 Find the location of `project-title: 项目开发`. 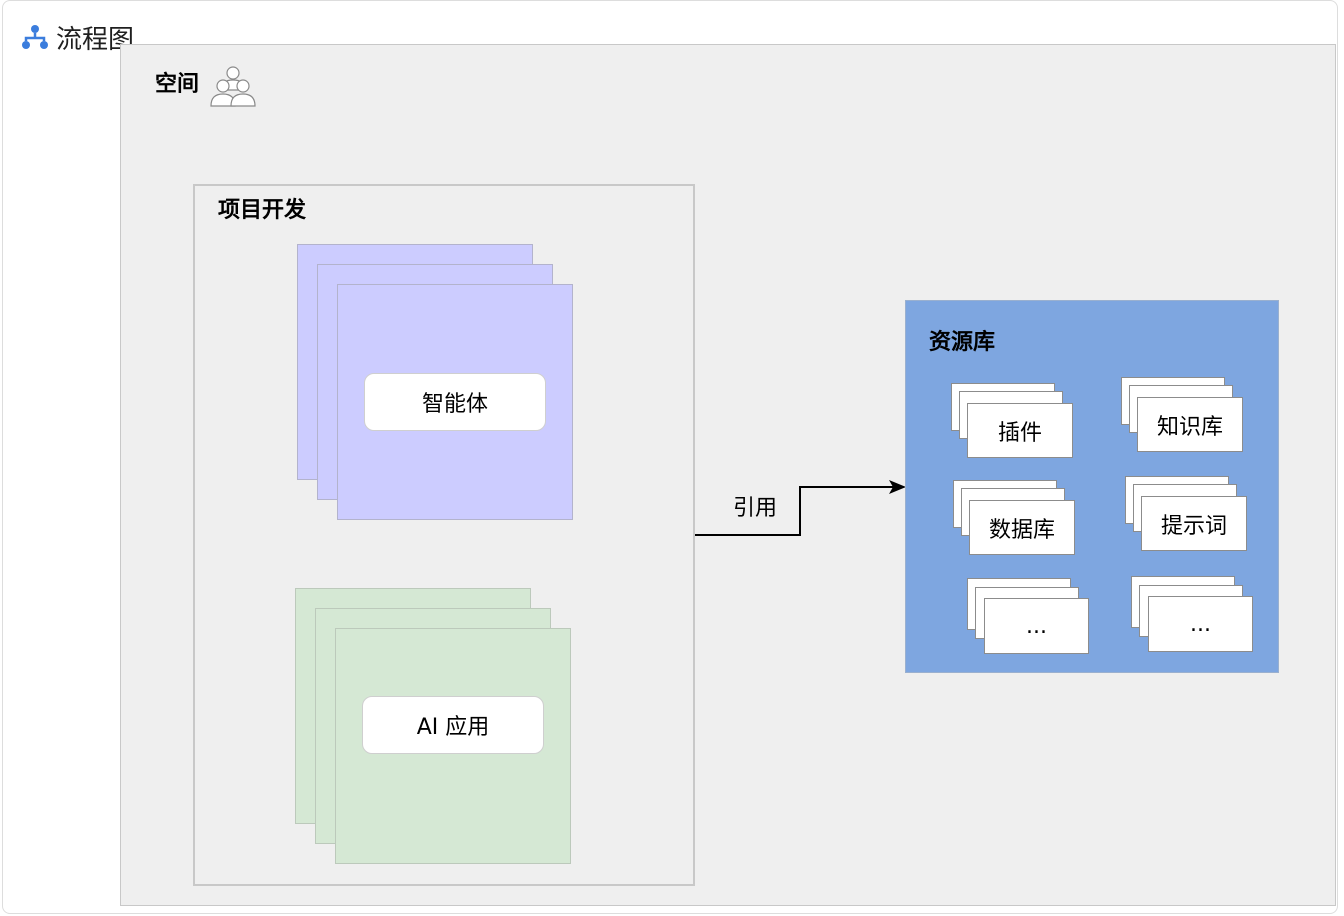

project-title: 项目开发 is located at coordinates (262, 210).